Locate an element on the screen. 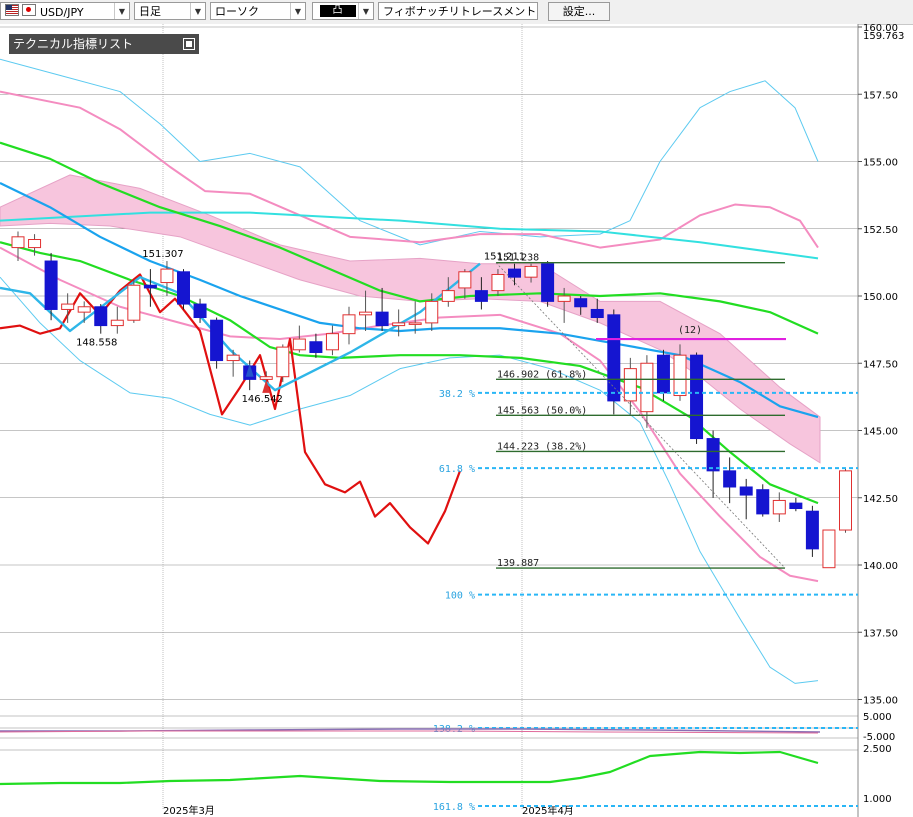 This screenshot has width=913, height=817. y-tick-label: 147.50 is located at coordinates (880, 364).